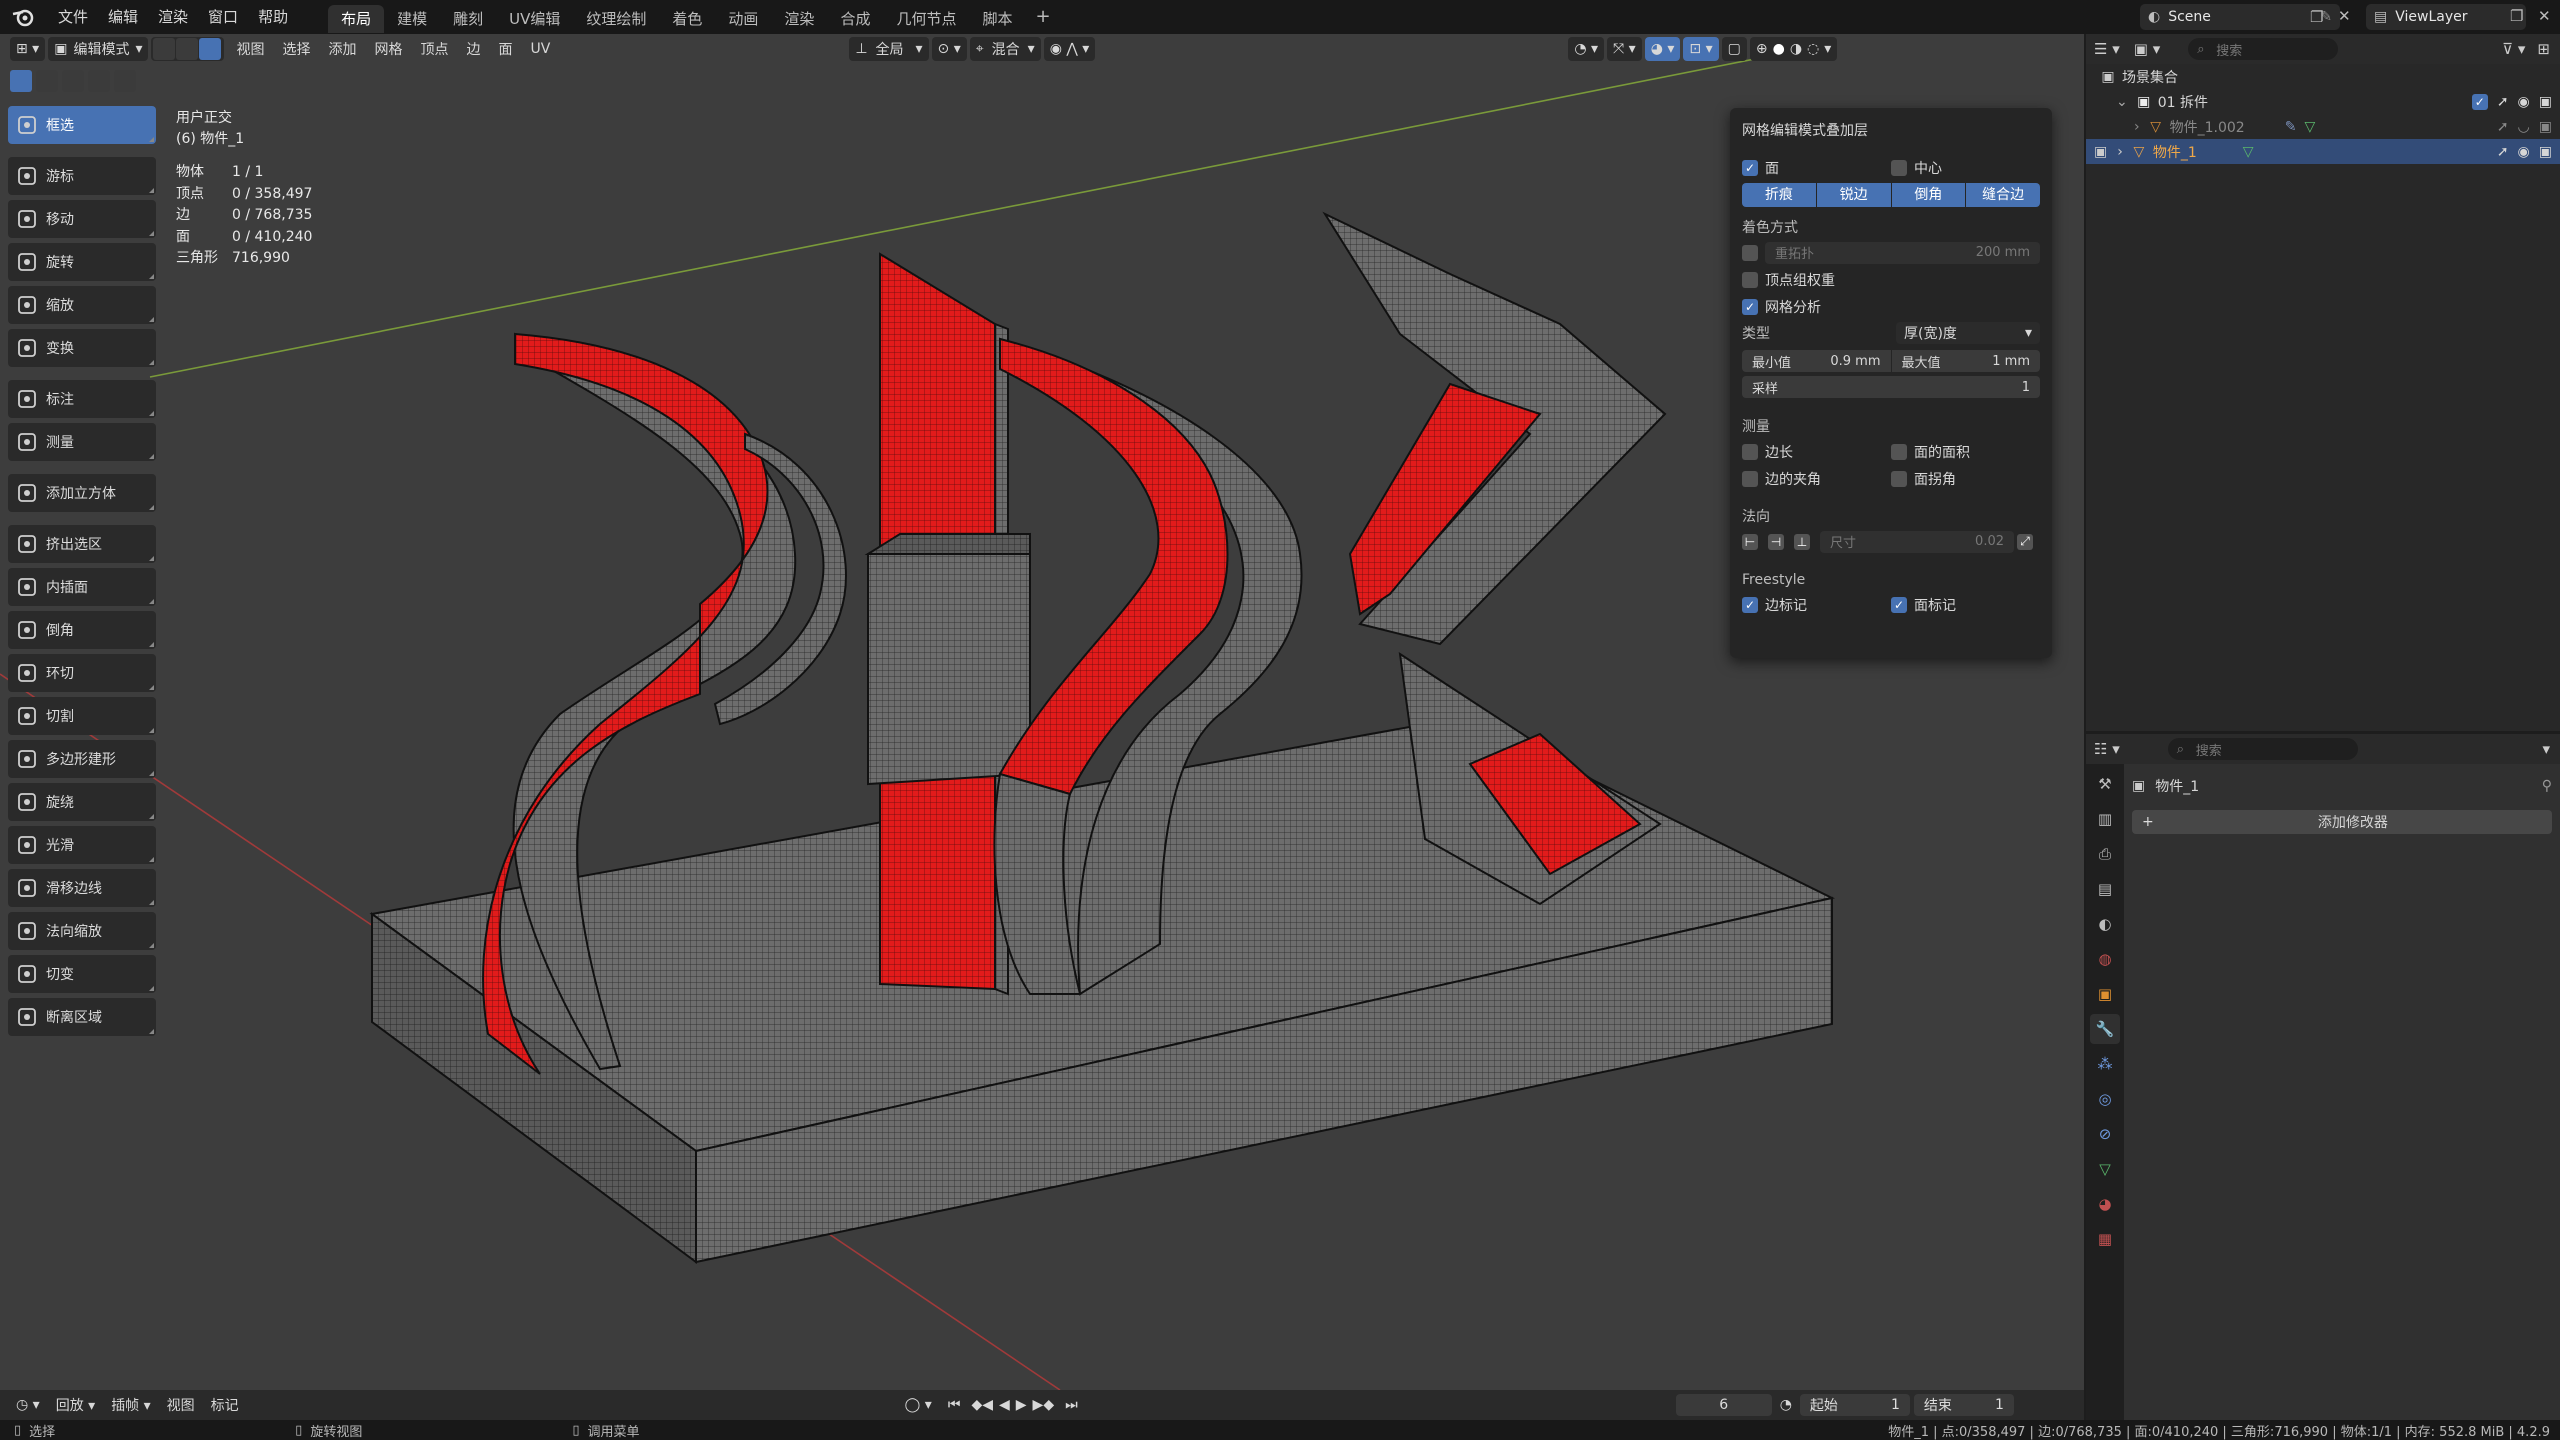 This screenshot has width=2560, height=1440. Describe the element at coordinates (1750, 478) in the screenshot. I see `edge-angle-checkbox` at that location.